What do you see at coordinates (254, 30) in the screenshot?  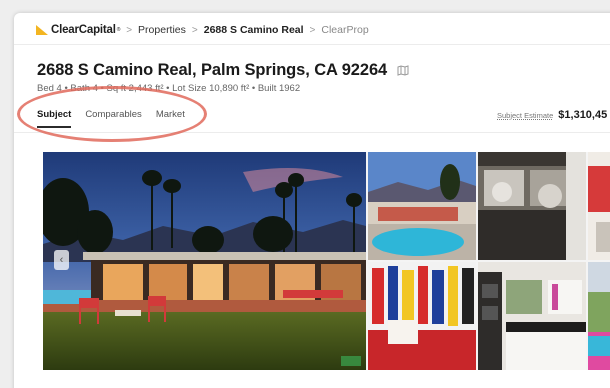 I see `breadcrumb-address: 2688 S Camino Real` at bounding box center [254, 30].